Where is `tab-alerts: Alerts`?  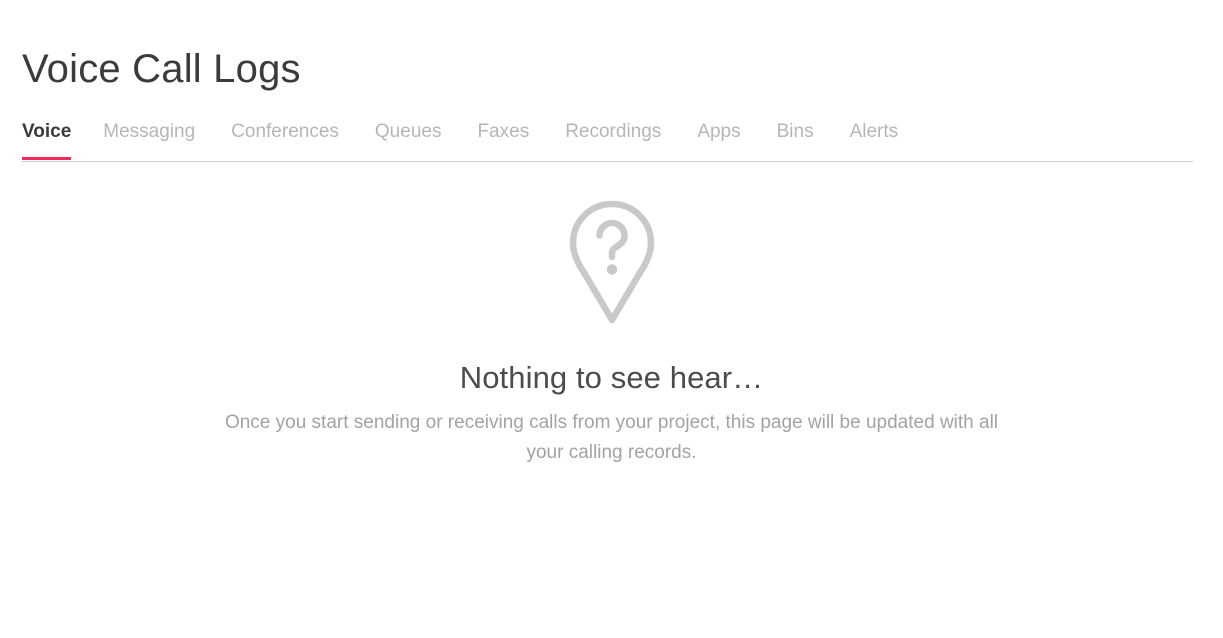
tab-alerts: Alerts is located at coordinates (874, 139).